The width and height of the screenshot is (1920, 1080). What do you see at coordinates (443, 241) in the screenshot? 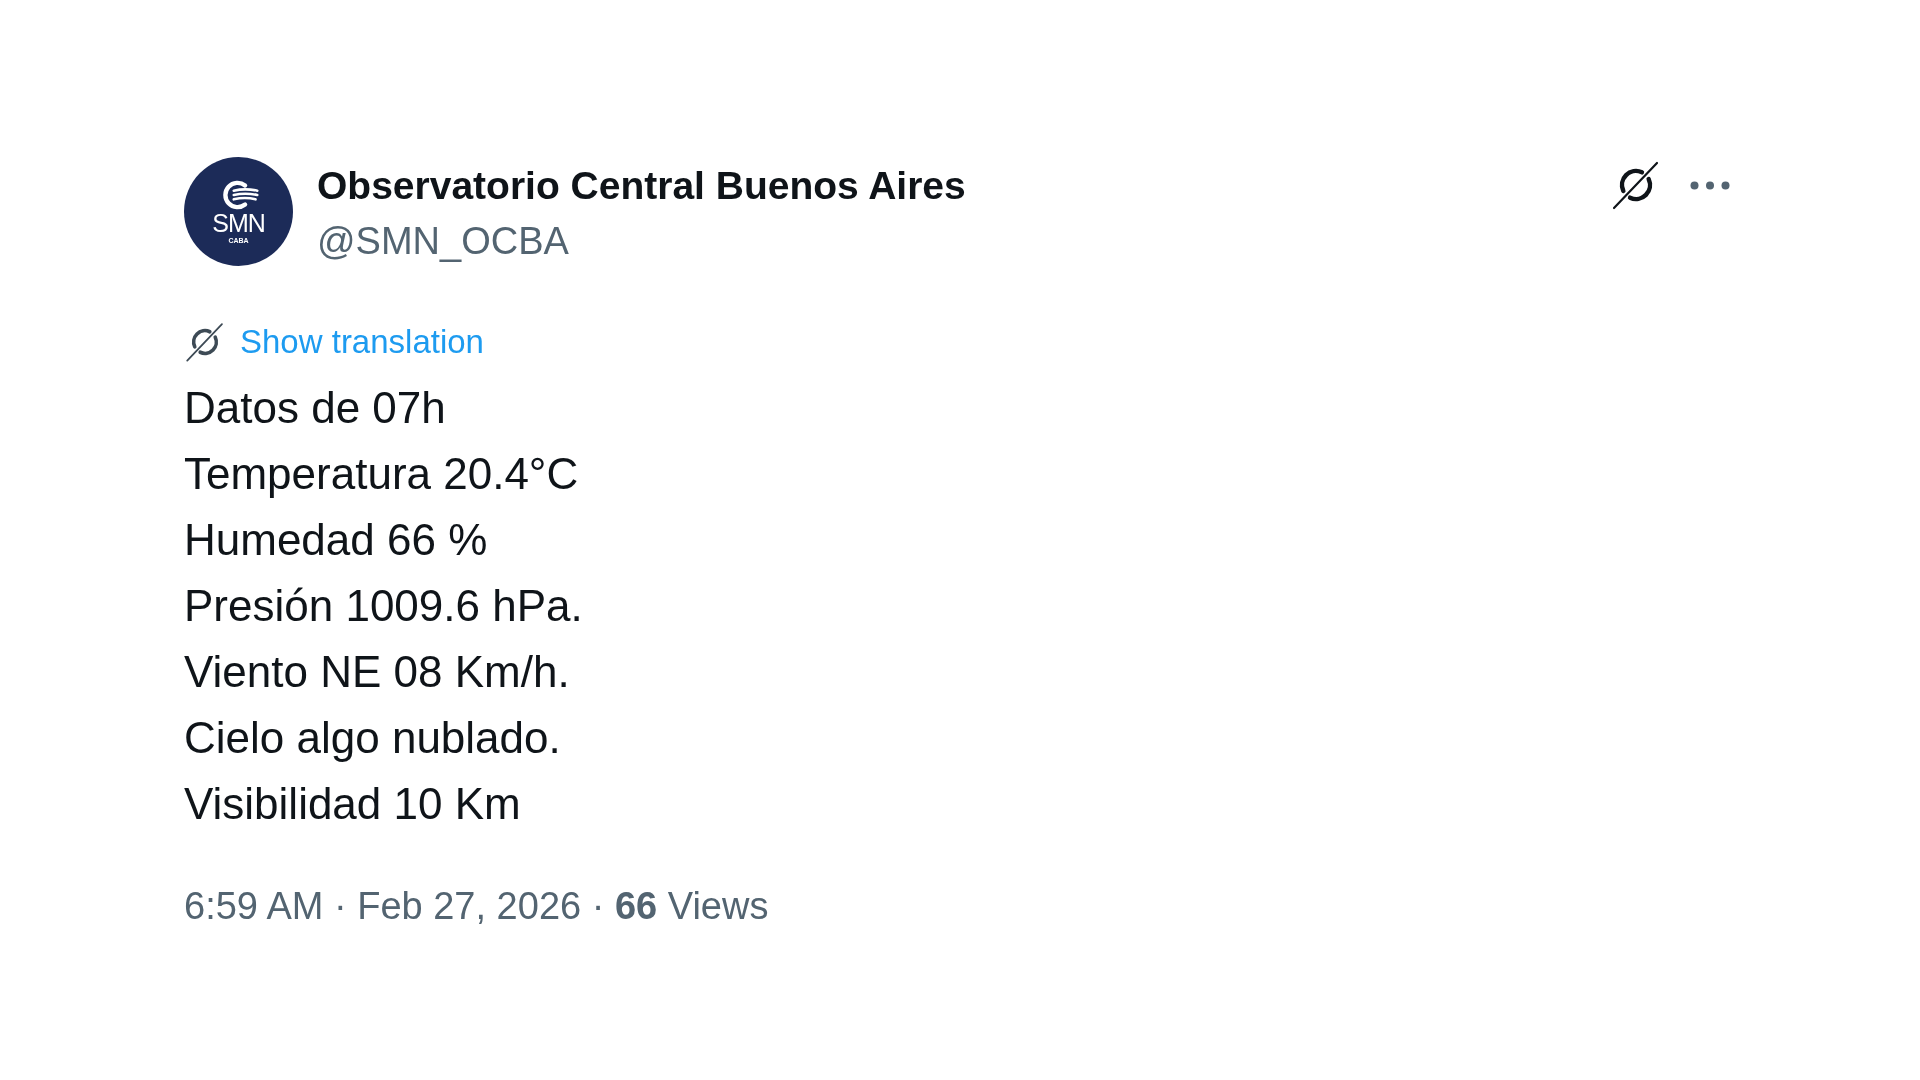
I see `author-handle: @SMN_OCBA` at bounding box center [443, 241].